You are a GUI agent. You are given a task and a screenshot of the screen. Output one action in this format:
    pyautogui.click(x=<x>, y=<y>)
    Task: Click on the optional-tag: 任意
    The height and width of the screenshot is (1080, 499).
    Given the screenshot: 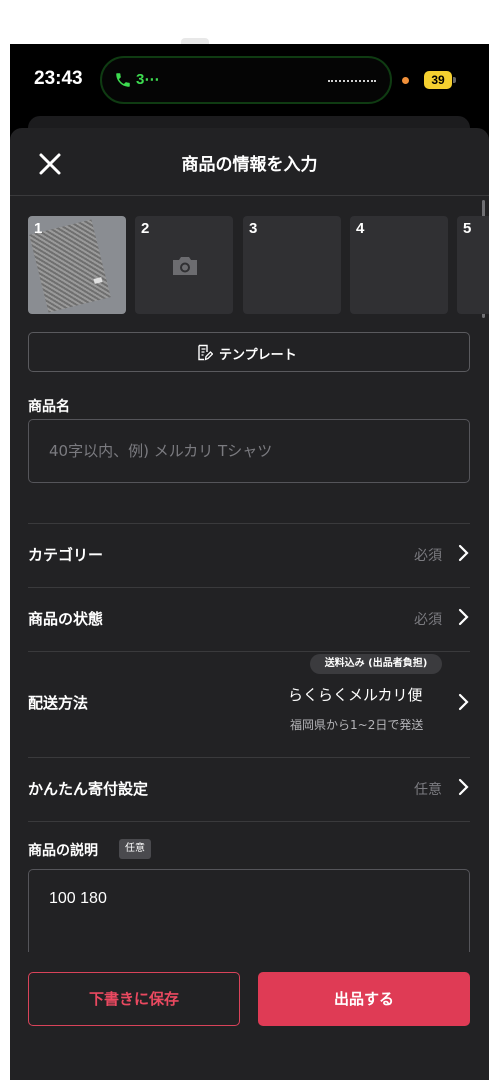 What is the action you would take?
    pyautogui.click(x=135, y=849)
    